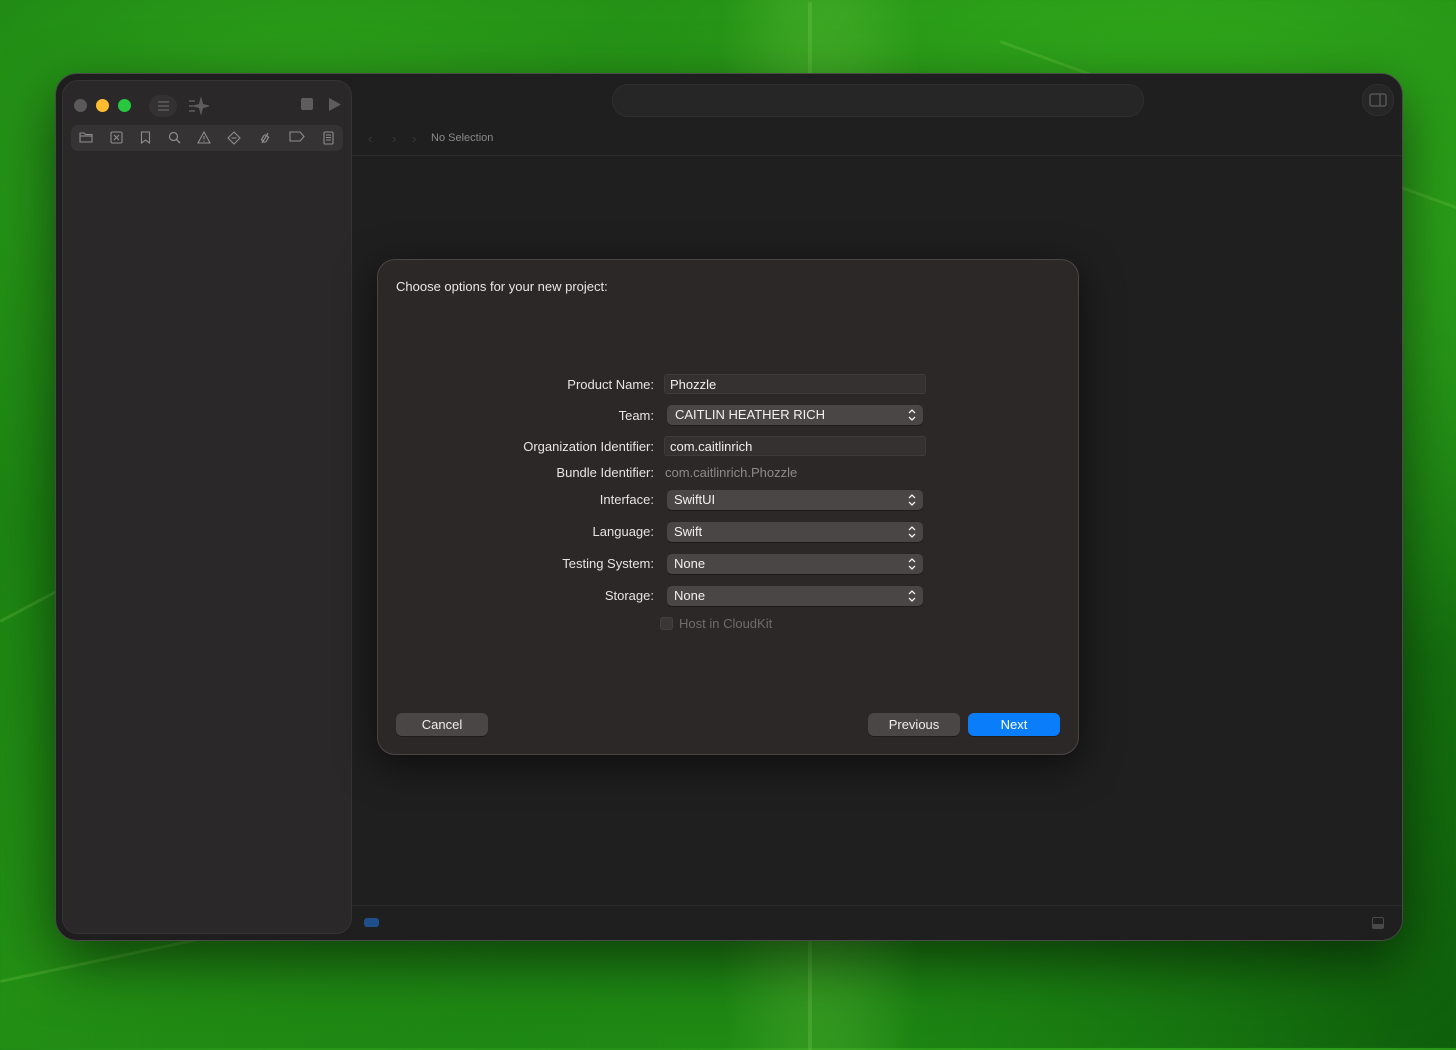 The width and height of the screenshot is (1456, 1050). What do you see at coordinates (877, 140) in the screenshot?
I see `jump-bar: ‹ › › No Selection` at bounding box center [877, 140].